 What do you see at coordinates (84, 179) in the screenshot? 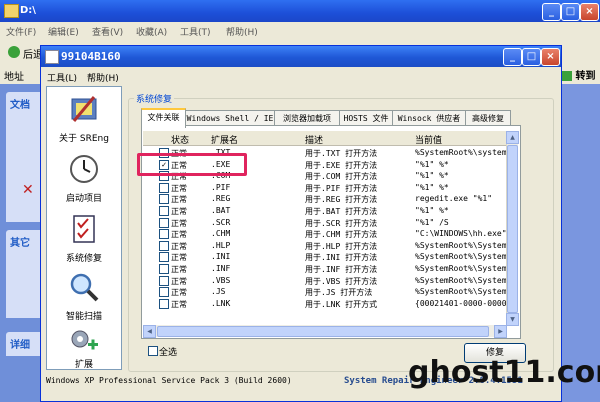
I see `sidebar-item-startup: 启动项目` at bounding box center [84, 179].